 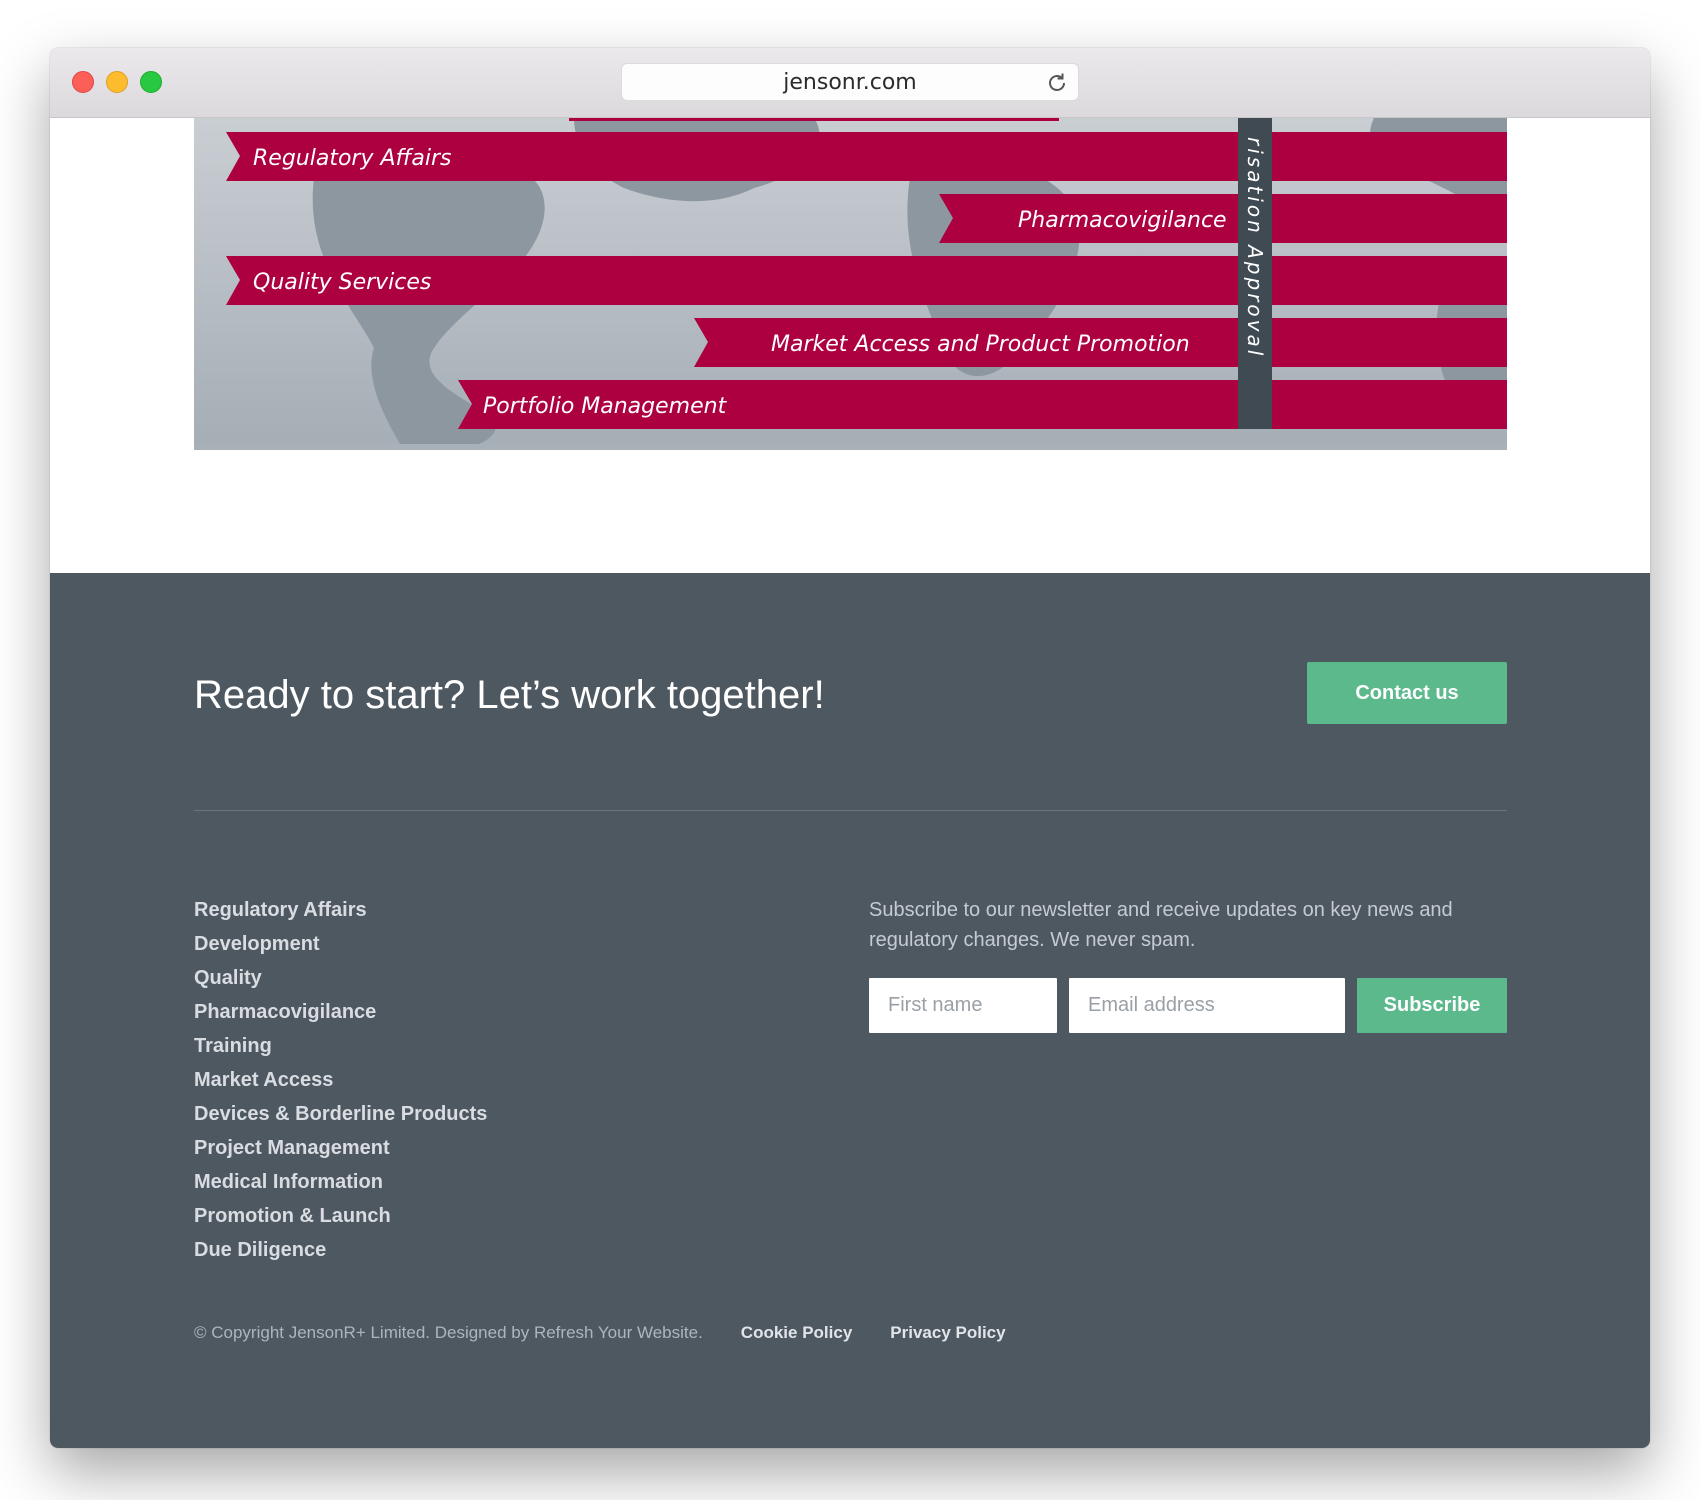 I want to click on maximize-window-button, so click(x=151, y=82).